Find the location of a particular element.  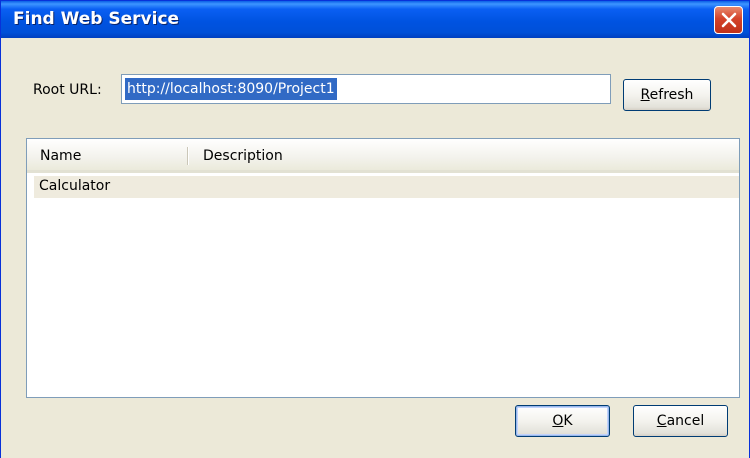

column-header-name: Name is located at coordinates (60, 156).